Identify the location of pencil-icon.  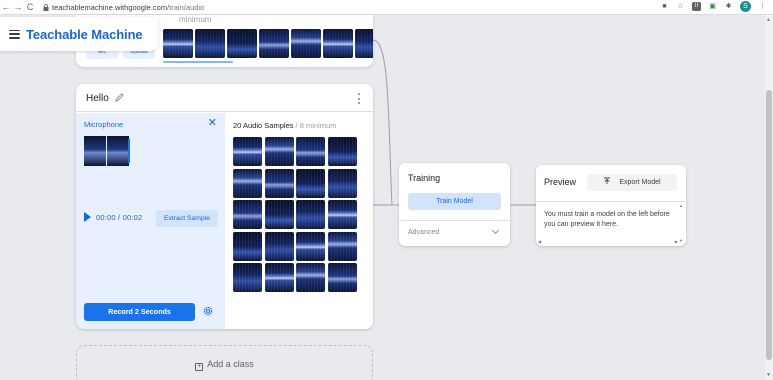
(119, 97).